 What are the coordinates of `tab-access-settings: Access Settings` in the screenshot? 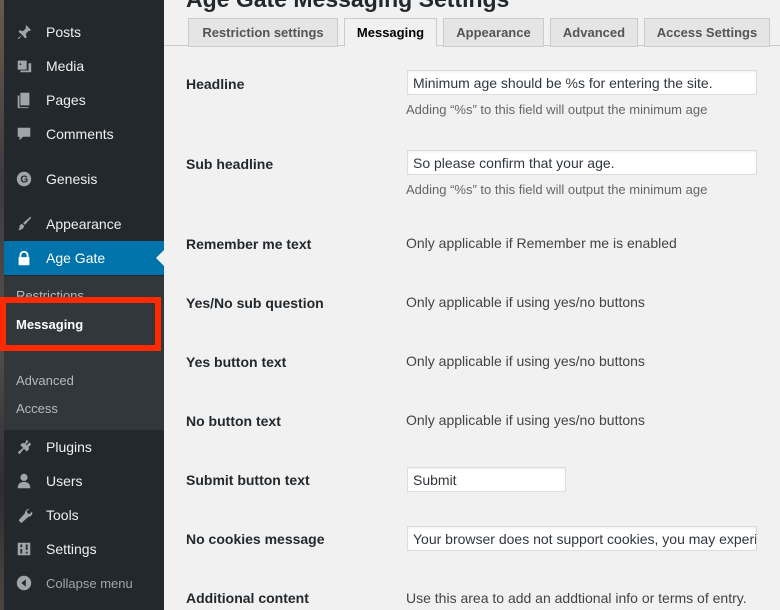 It's located at (707, 32).